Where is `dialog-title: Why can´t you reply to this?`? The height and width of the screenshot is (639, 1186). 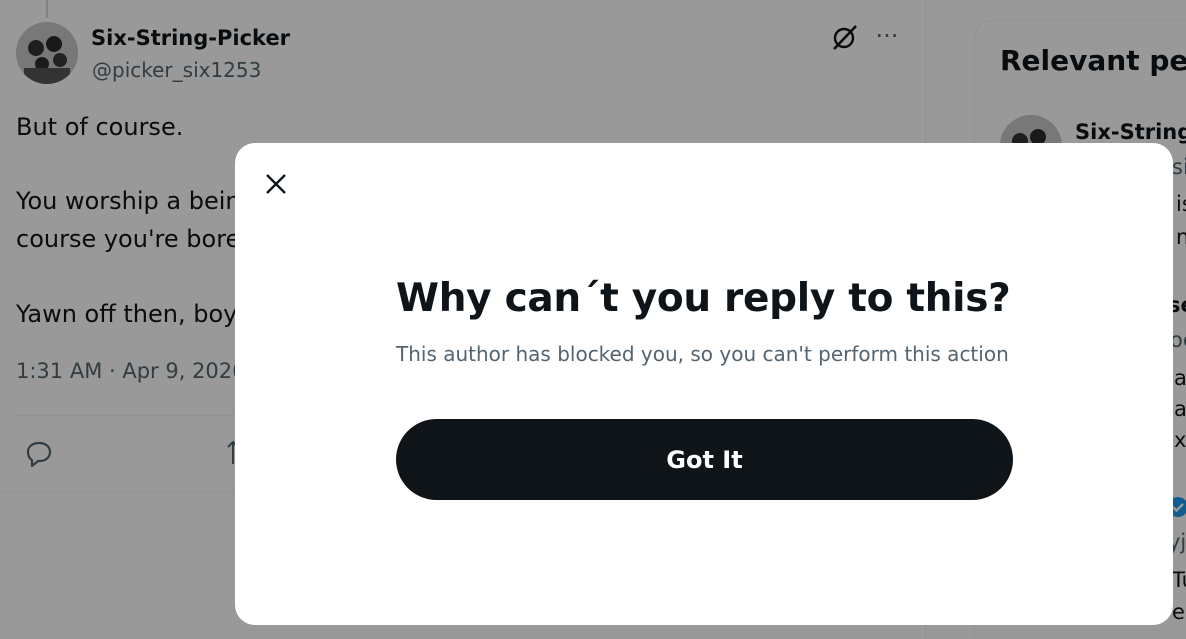 dialog-title: Why can´t you reply to this? is located at coordinates (703, 298).